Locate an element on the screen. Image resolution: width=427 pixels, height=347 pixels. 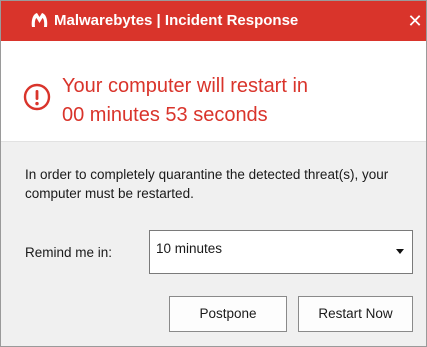
remind-interval-select: 10 minutes is located at coordinates (281, 252).